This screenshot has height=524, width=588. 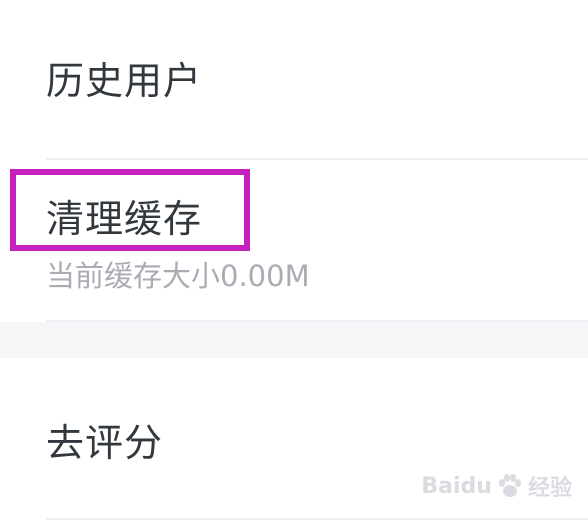 What do you see at coordinates (105, 443) in the screenshot?
I see `rate-label: 去评分` at bounding box center [105, 443].